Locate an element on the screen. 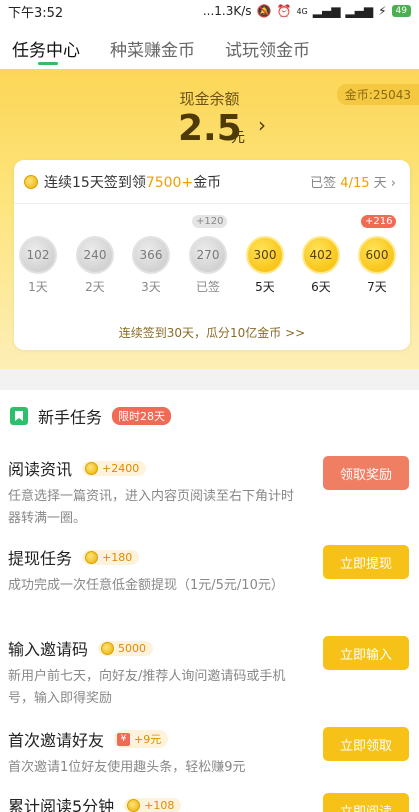  task-reward: +2400 is located at coordinates (114, 468).